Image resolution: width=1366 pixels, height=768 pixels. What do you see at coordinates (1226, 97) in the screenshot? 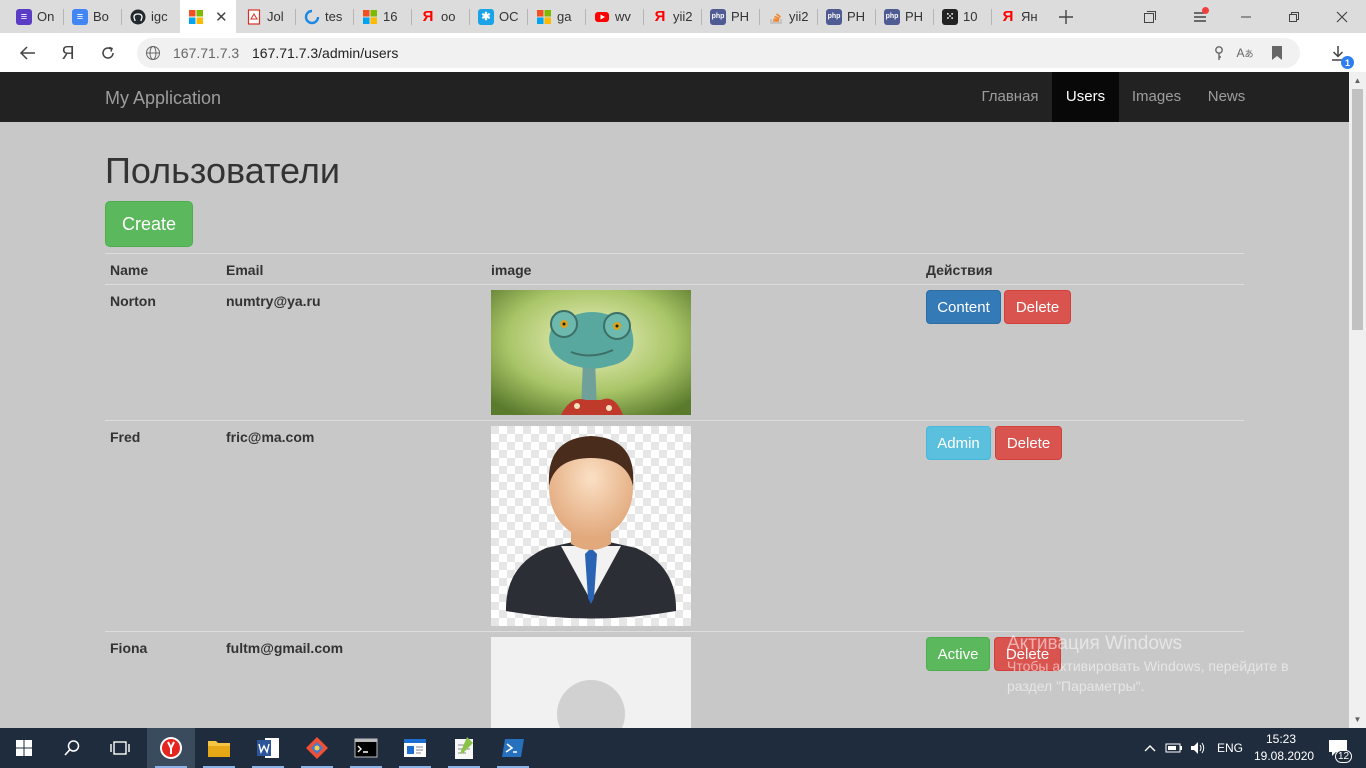
I see `nav-link-news: News` at bounding box center [1226, 97].